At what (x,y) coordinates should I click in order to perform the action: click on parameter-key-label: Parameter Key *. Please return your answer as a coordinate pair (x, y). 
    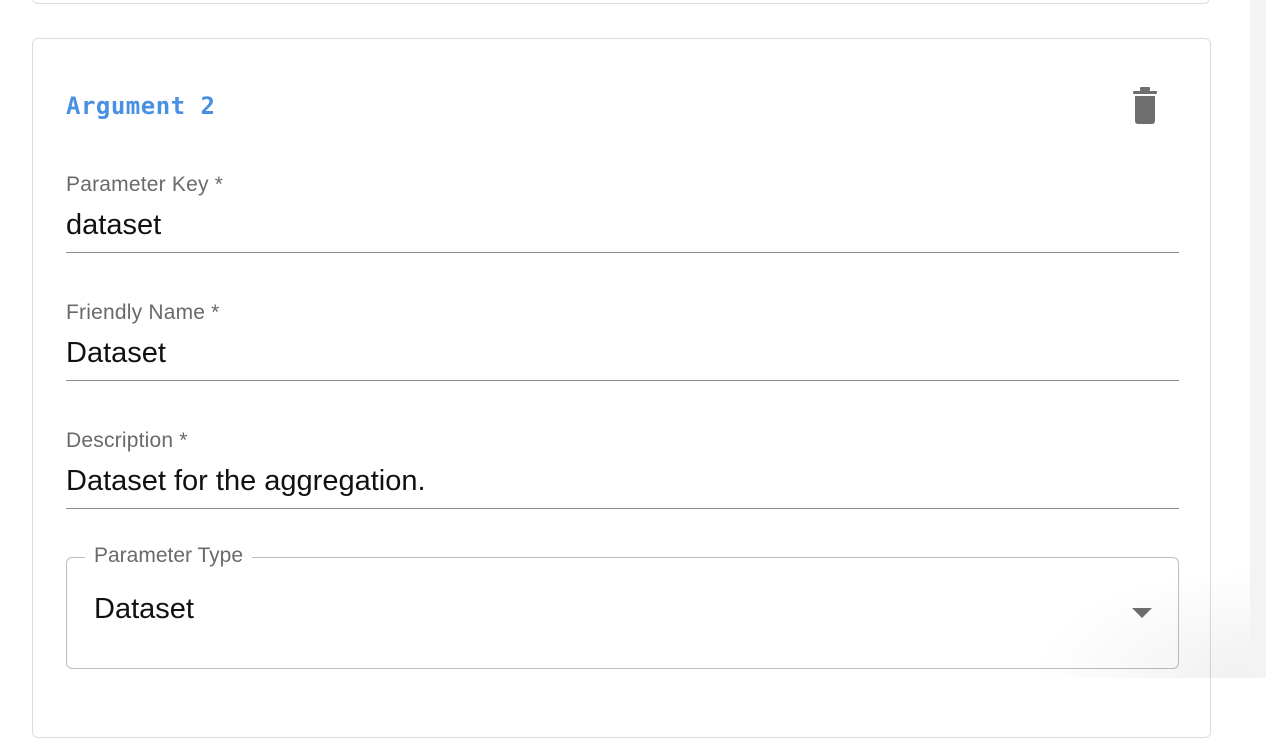
    Looking at the image, I should click on (145, 184).